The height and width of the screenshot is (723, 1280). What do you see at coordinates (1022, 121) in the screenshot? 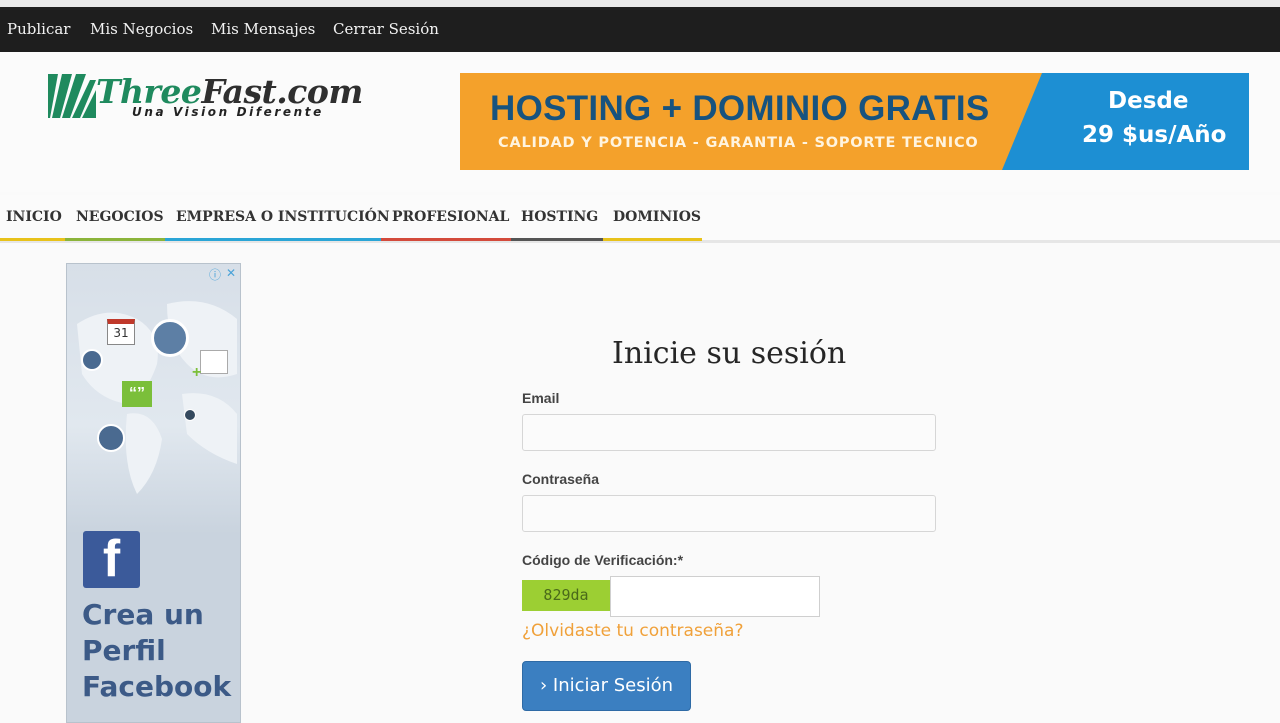
I see `banner-angle` at bounding box center [1022, 121].